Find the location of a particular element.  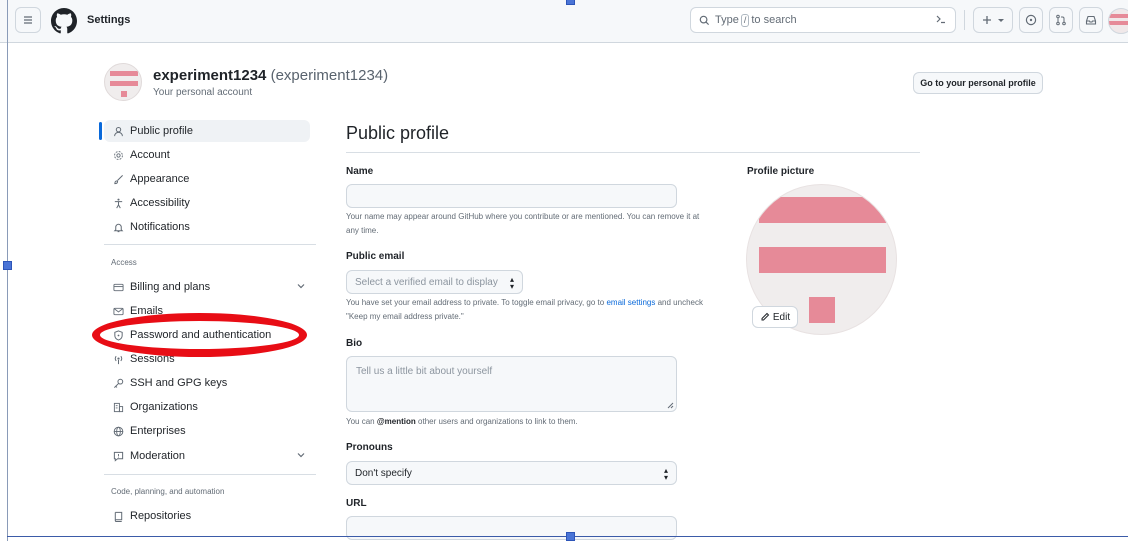

user-avatar-menu is located at coordinates (1118, 21).